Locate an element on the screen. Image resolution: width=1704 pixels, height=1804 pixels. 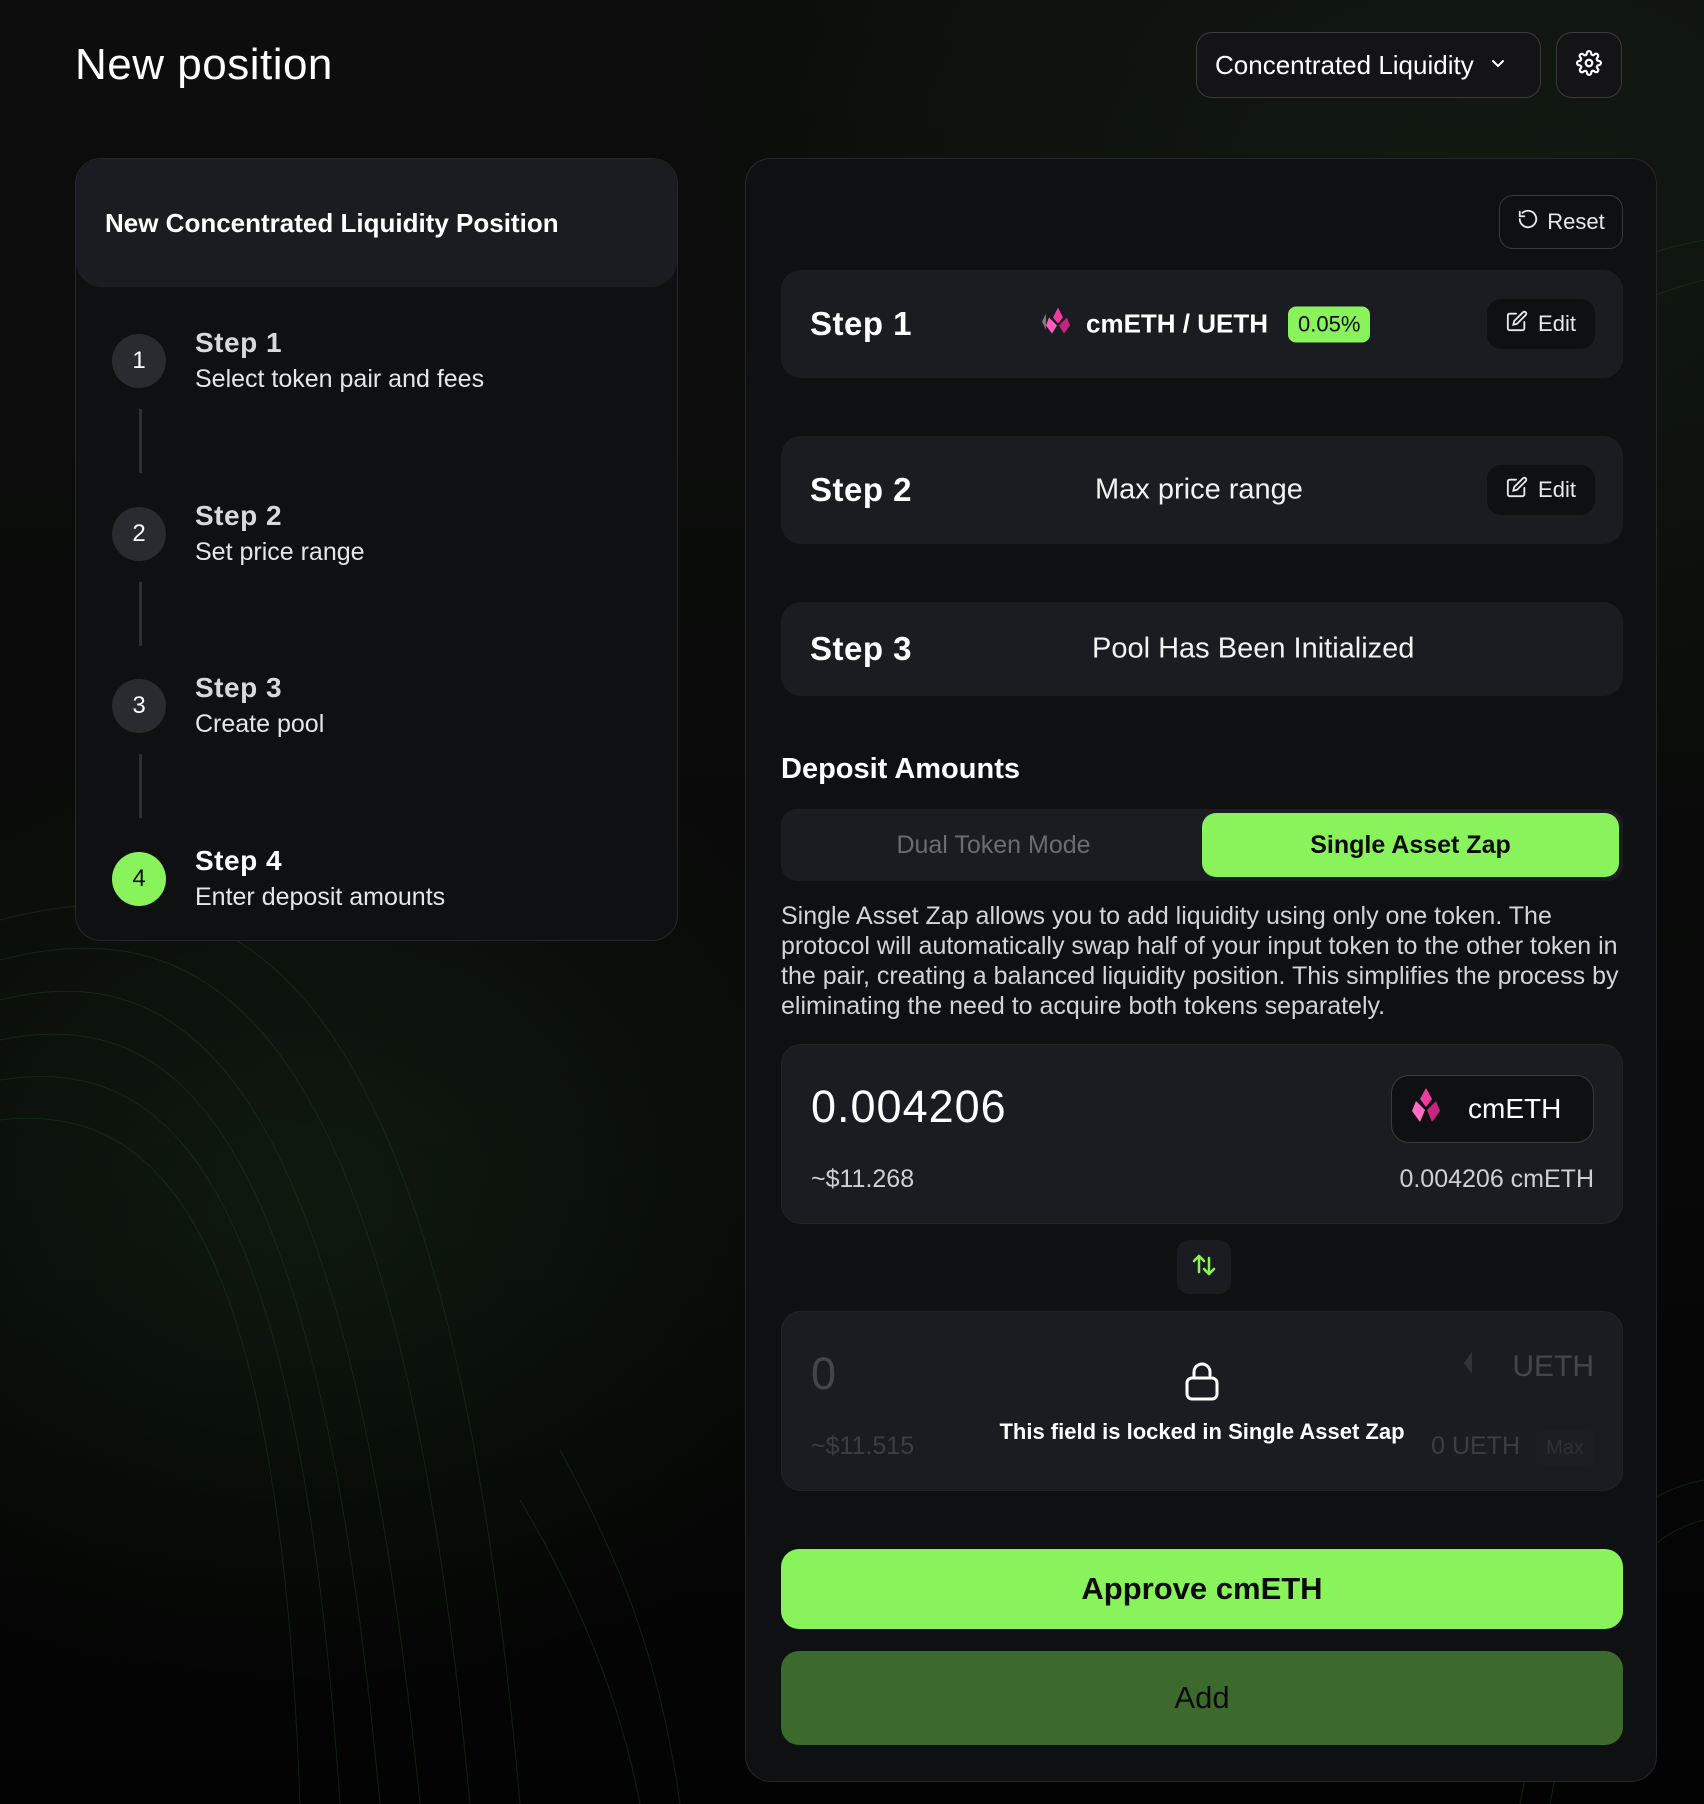
summary-step-2: Step 2 Max price range Edit is located at coordinates (1202, 490).